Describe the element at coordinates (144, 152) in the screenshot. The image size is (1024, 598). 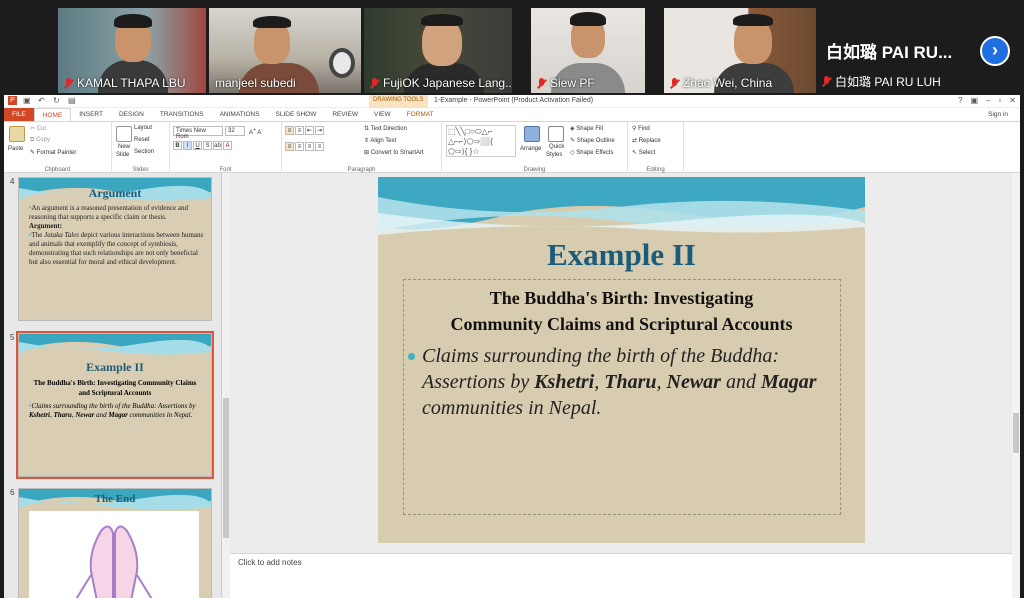
I see `section-button: Section` at that location.